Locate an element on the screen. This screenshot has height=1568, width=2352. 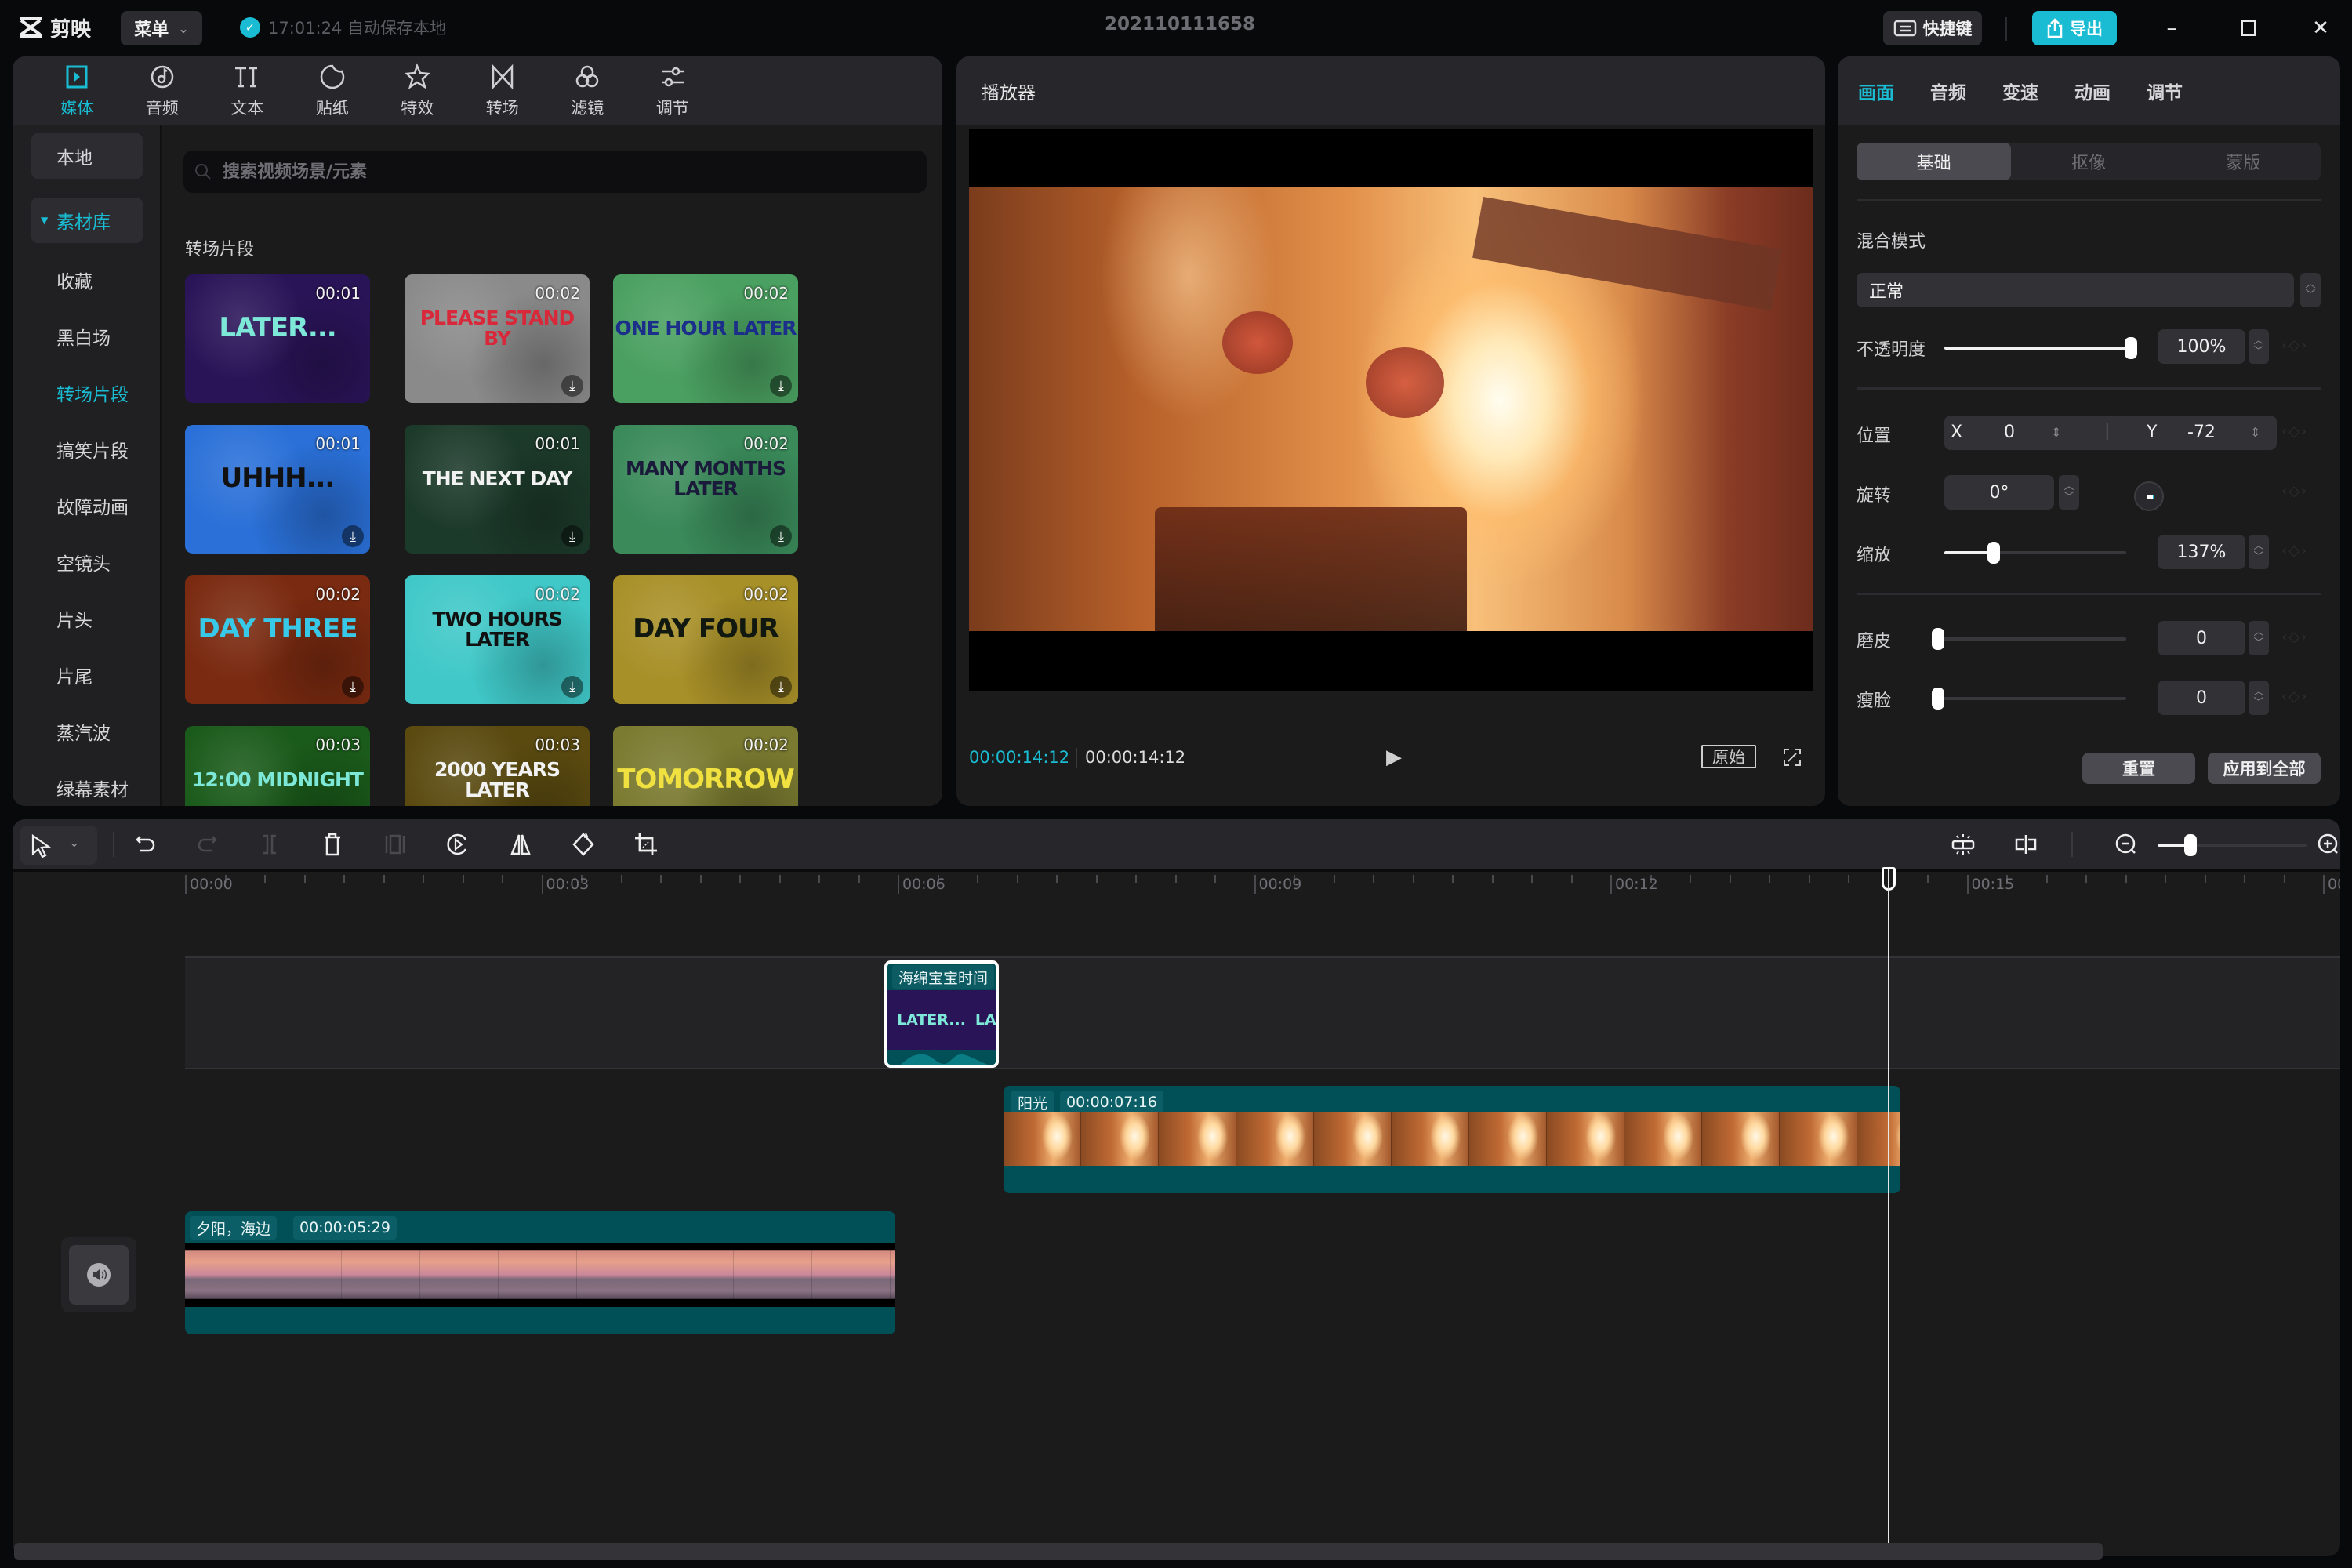
crop-button is located at coordinates (646, 844).